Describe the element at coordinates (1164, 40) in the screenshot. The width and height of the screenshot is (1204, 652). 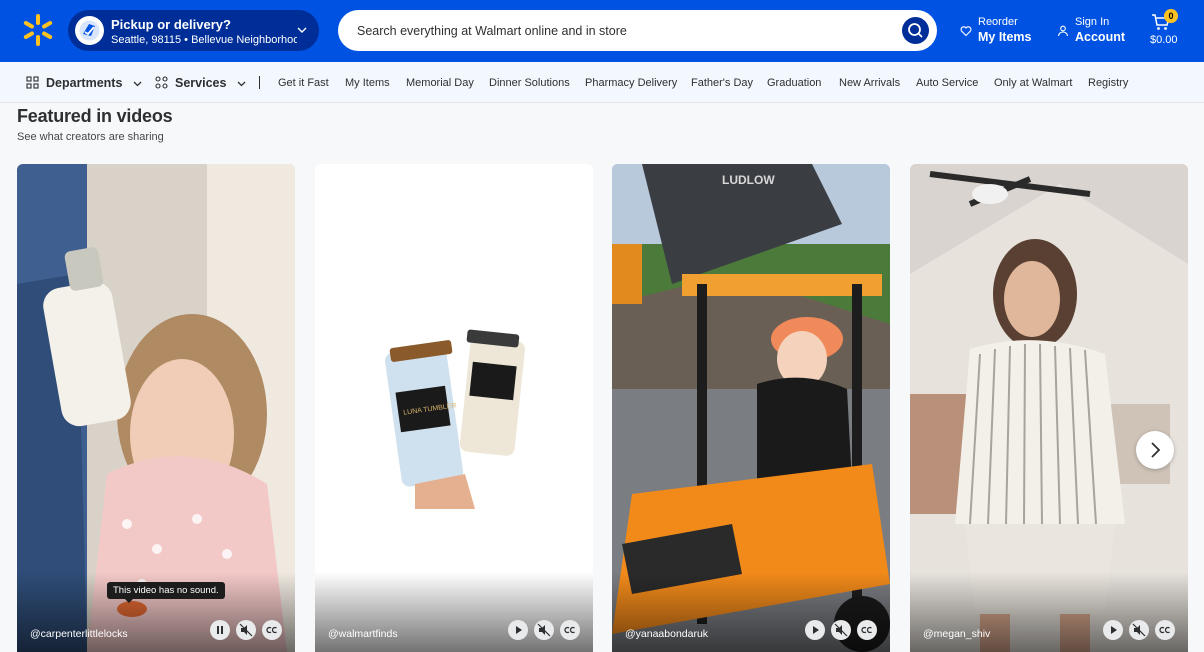
I see `cart-total: $0.00` at that location.